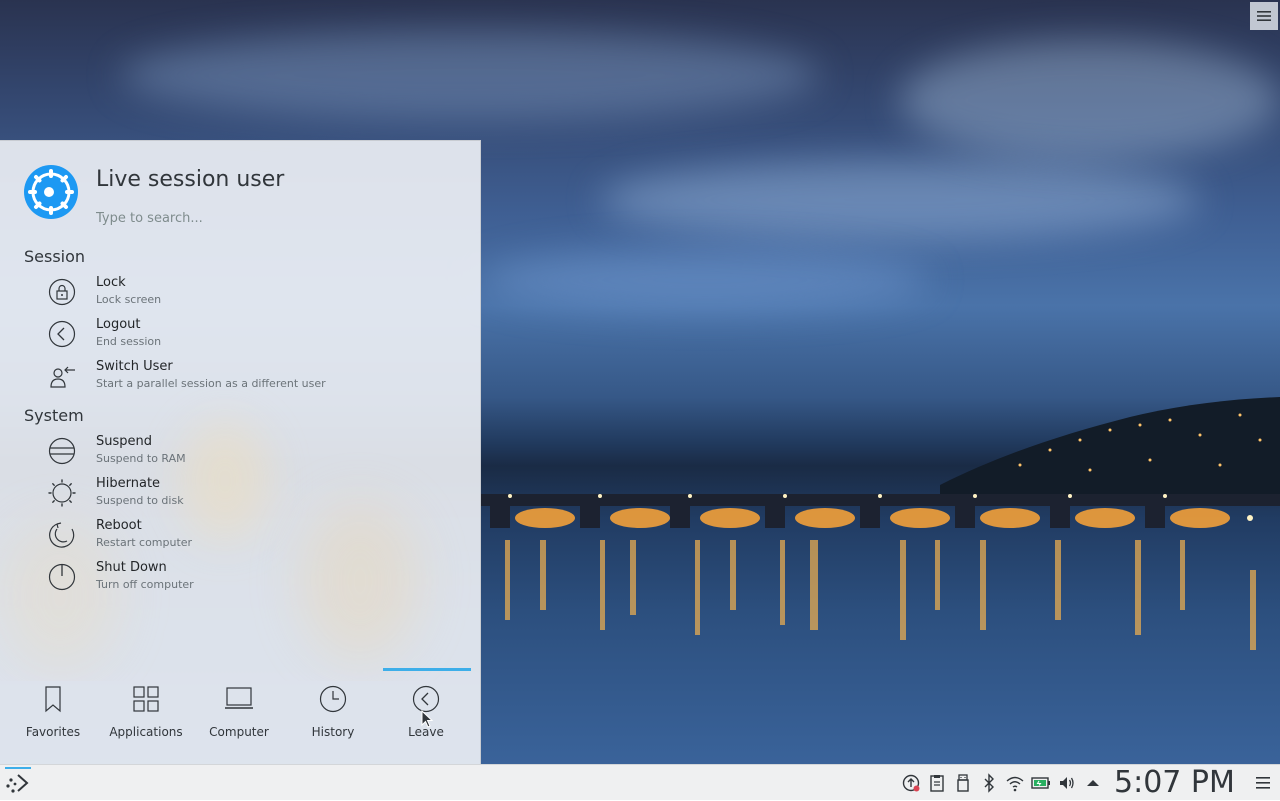 The image size is (1280, 801). I want to click on grid-icon, so click(146, 699).